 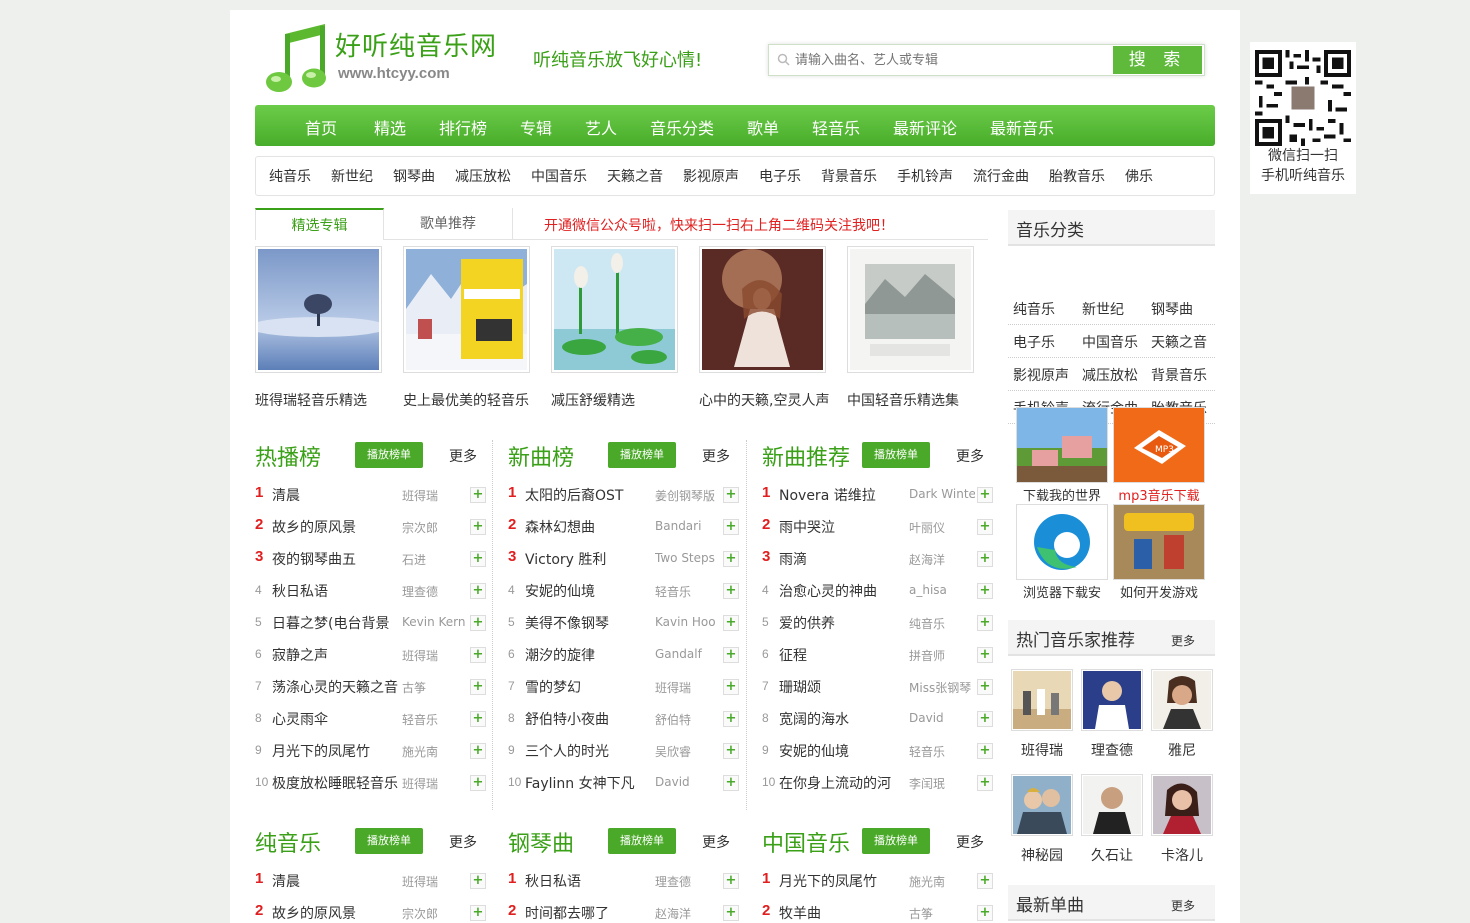 I want to click on album-title: 中国轻音乐精选集, so click(x=910, y=400).